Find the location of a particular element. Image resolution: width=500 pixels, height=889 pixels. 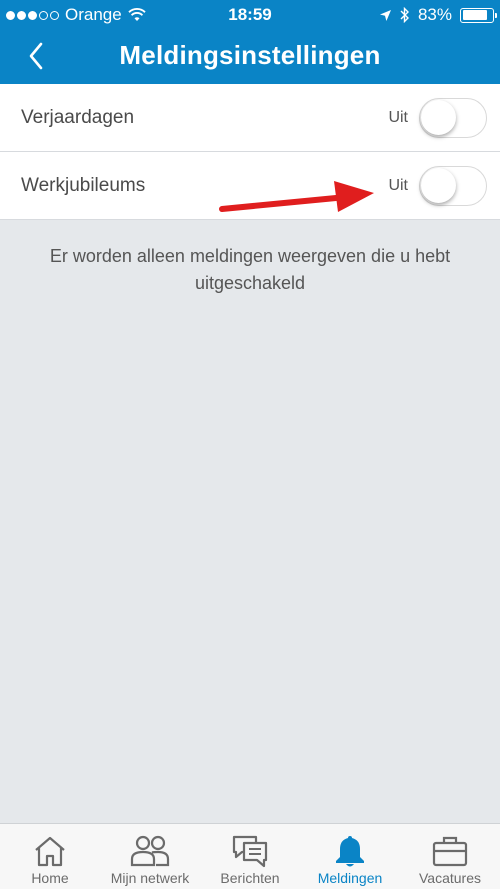

tab-meldingen: Meldingen is located at coordinates (350, 856).